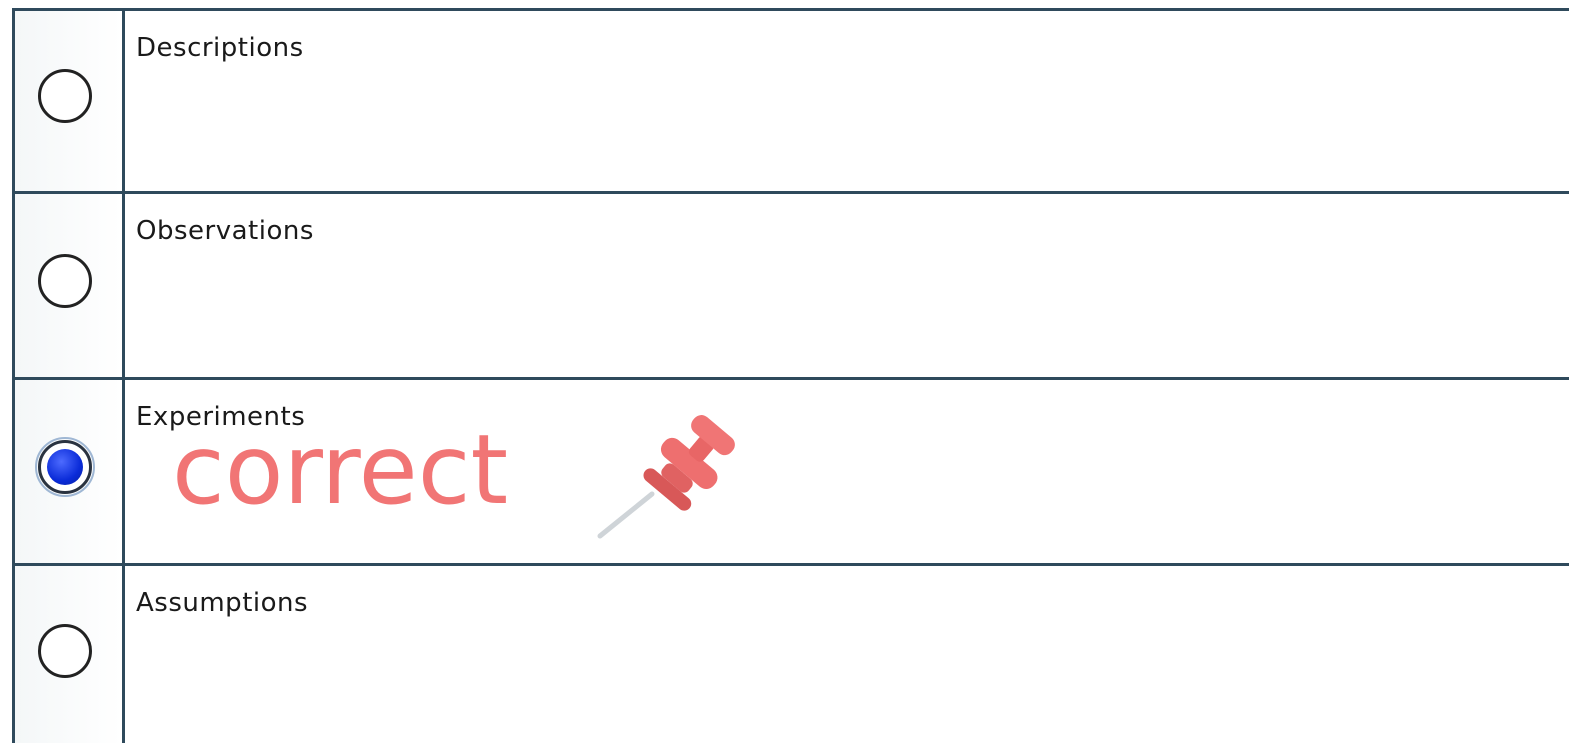 The width and height of the screenshot is (1569, 743). Describe the element at coordinates (222, 603) in the screenshot. I see `option-label-assumptions: Assumptions` at that location.